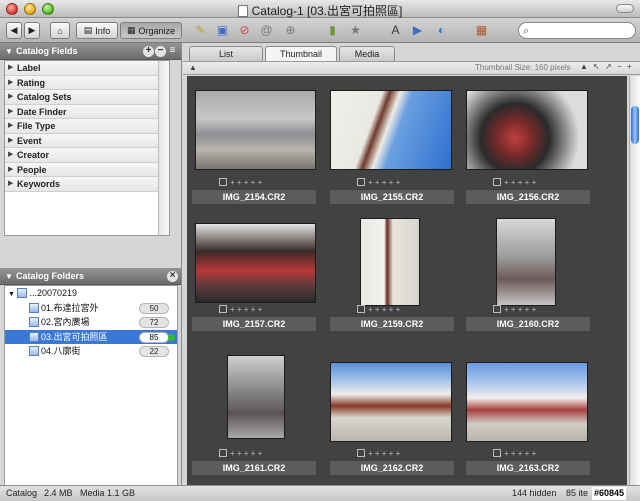  I want to click on field-item: ▶ Catalog Sets, so click(87, 97).